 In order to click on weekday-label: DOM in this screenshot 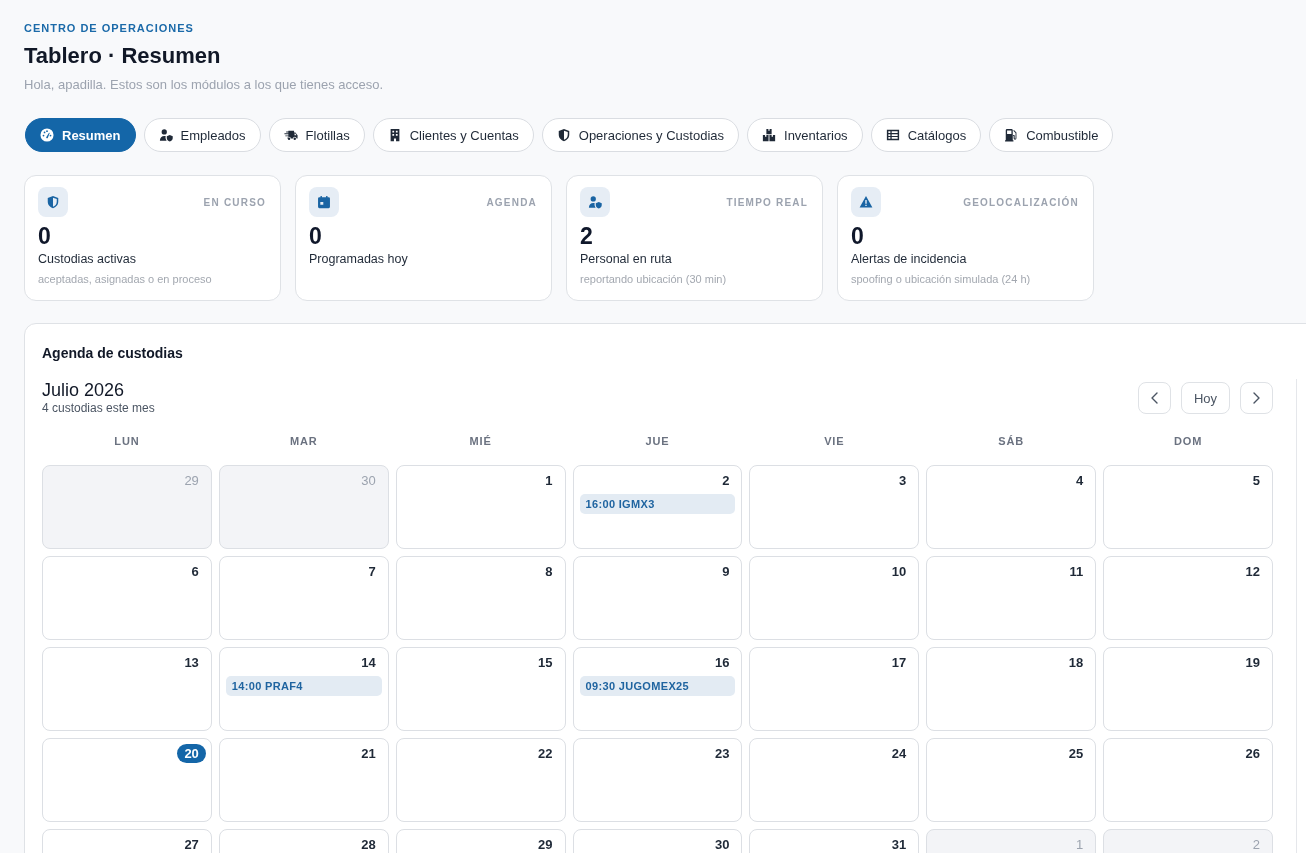, I will do `click(1188, 441)`.